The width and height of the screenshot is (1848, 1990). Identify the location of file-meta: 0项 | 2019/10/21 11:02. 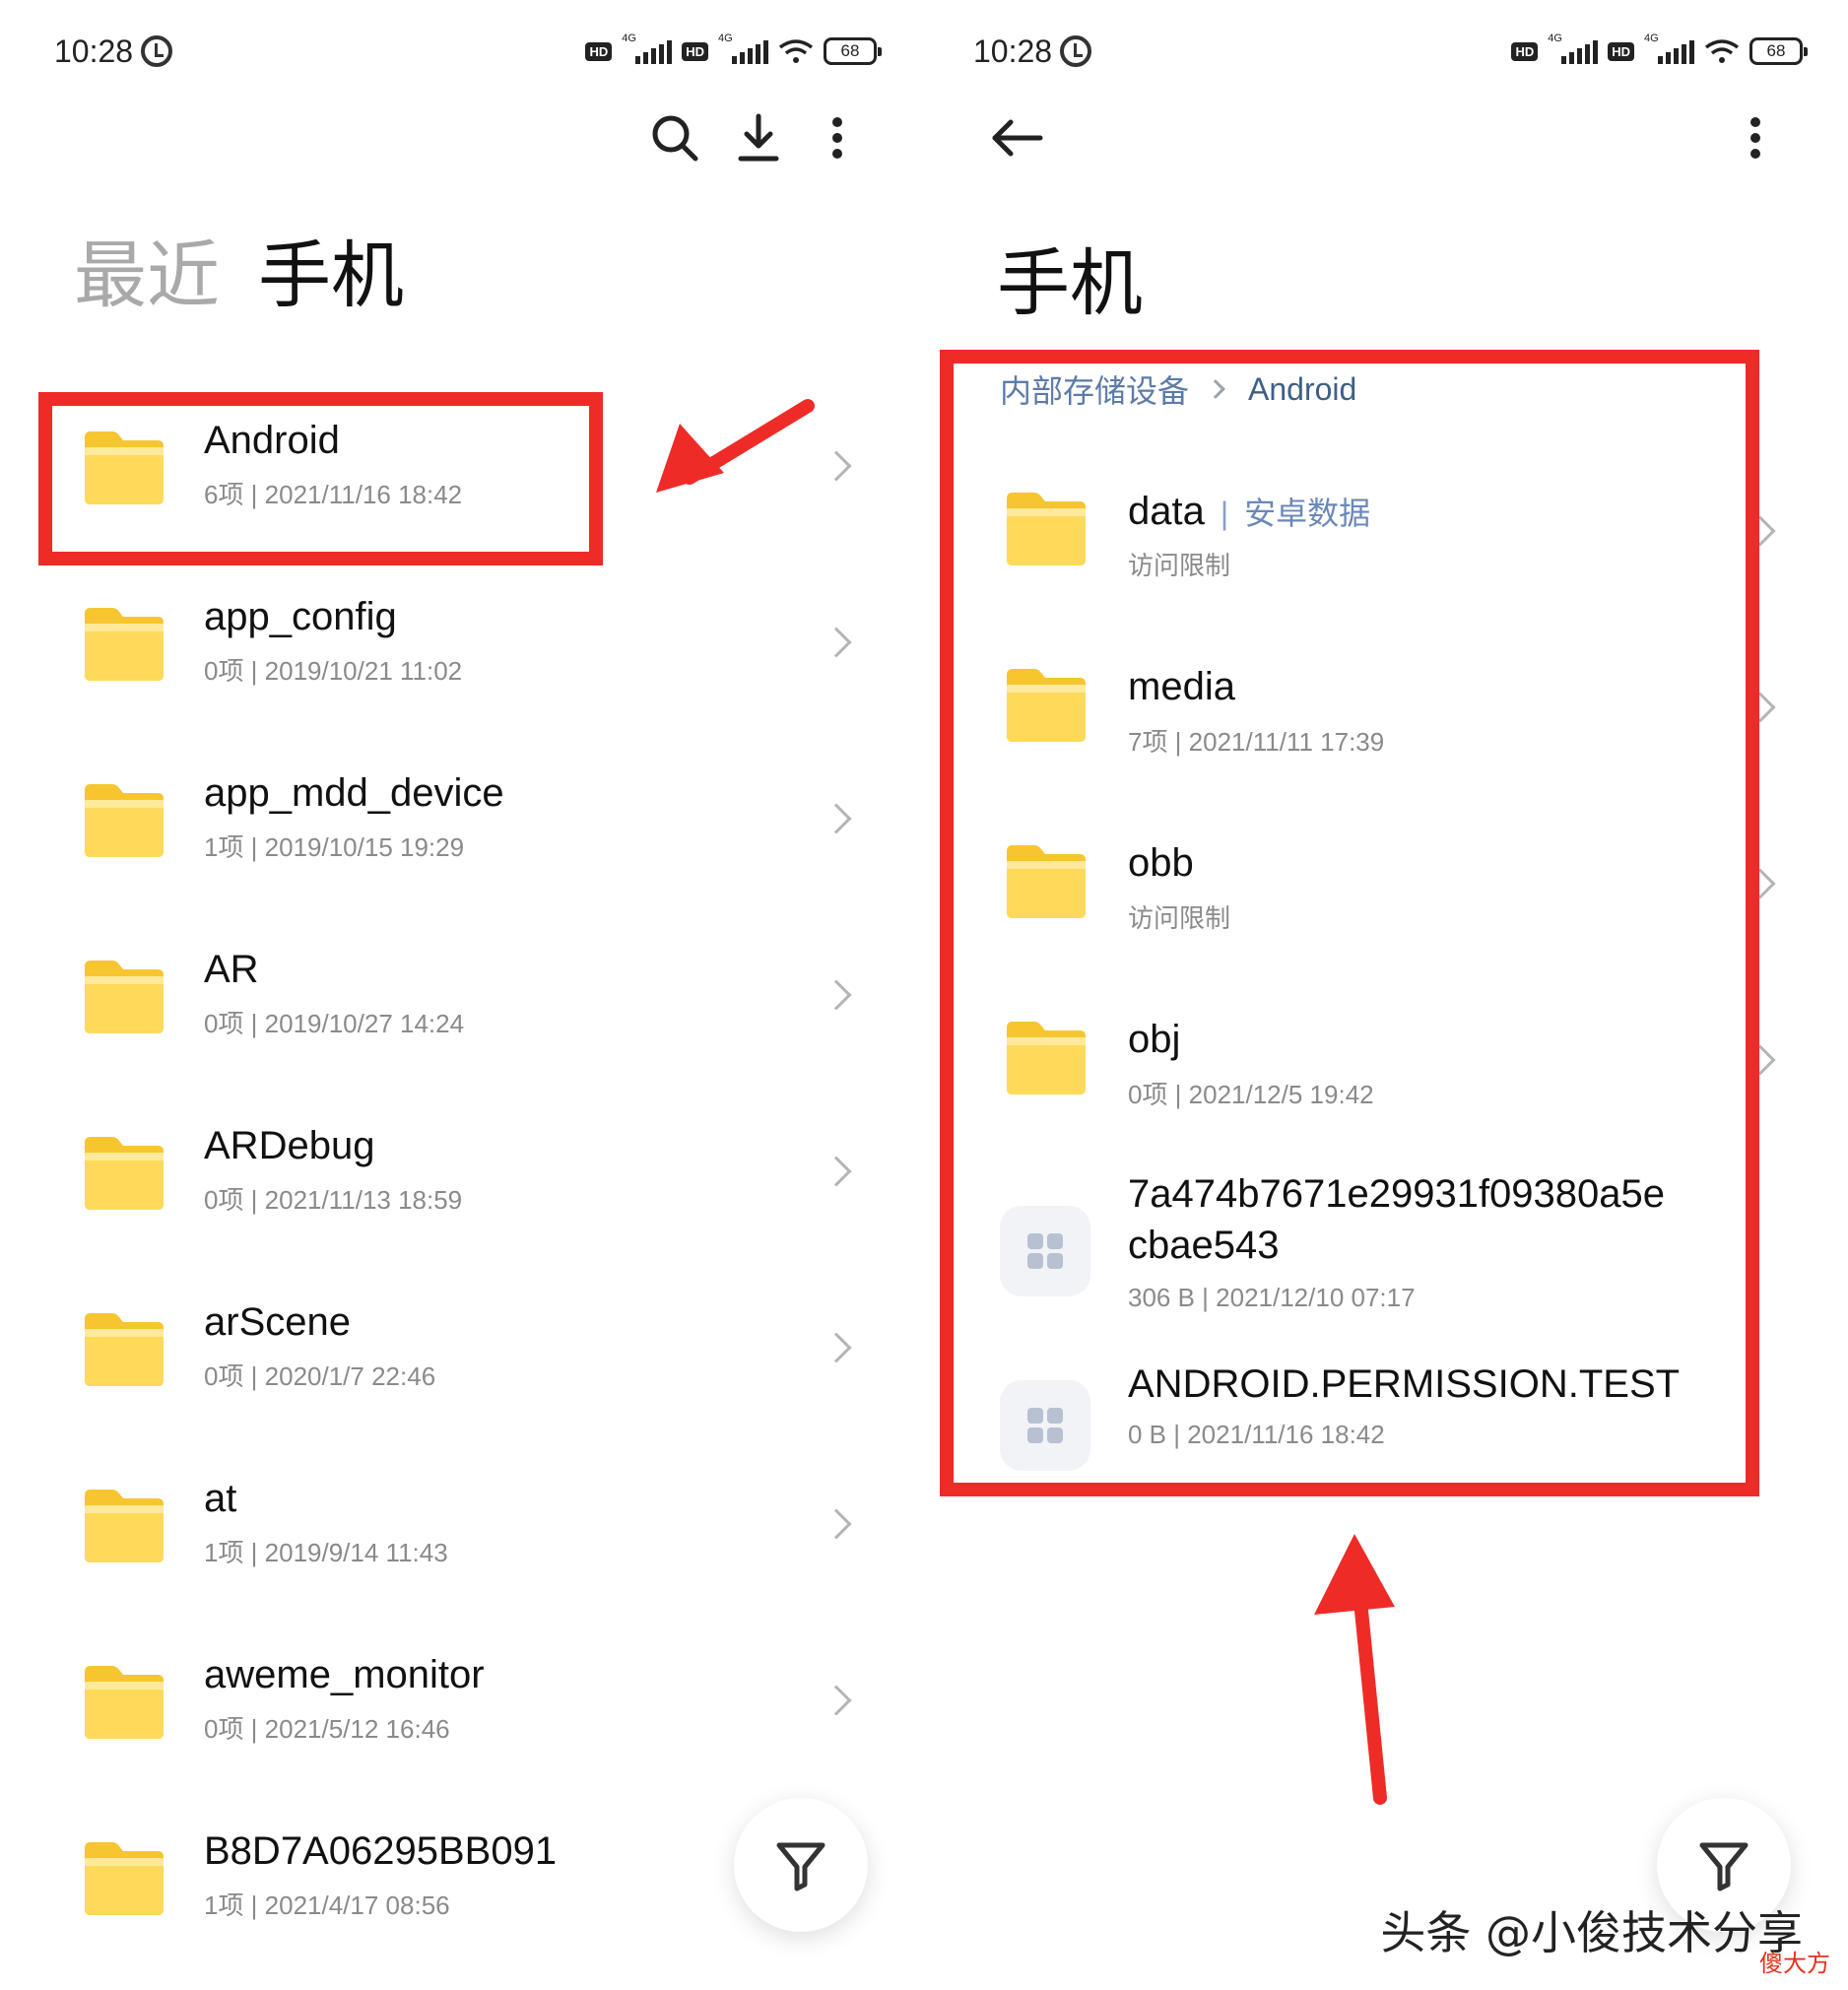
(333, 671).